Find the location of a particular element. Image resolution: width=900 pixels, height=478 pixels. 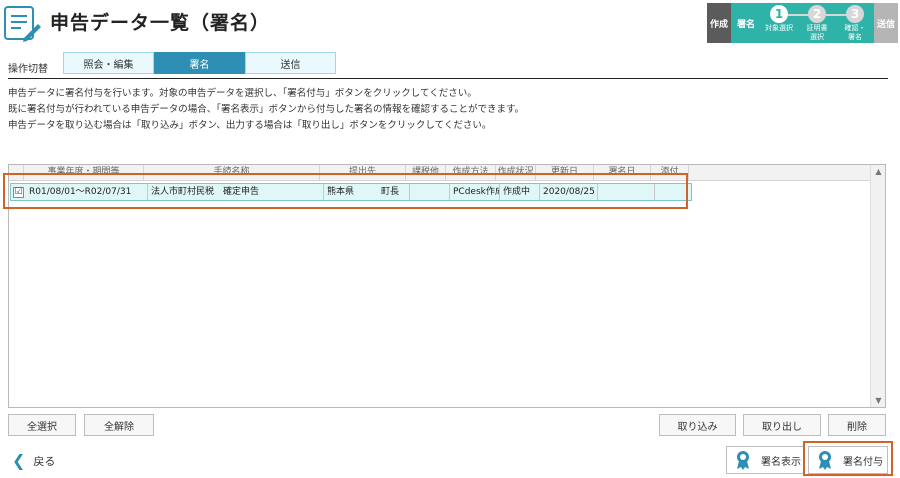

back-button: ❮ 戻る is located at coordinates (33, 461).